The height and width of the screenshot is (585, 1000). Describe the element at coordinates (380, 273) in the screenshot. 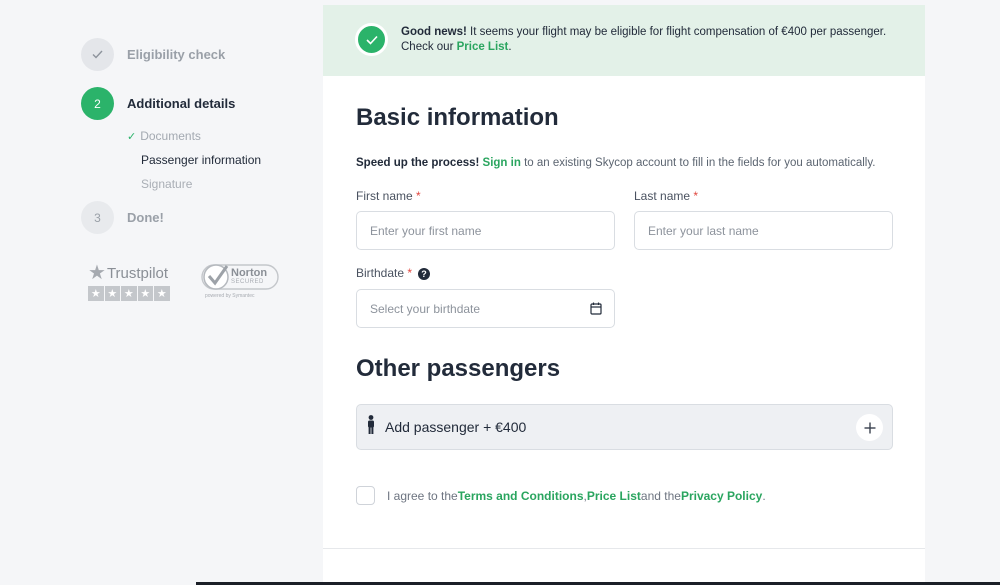

I see `label-text: Birthdate` at that location.